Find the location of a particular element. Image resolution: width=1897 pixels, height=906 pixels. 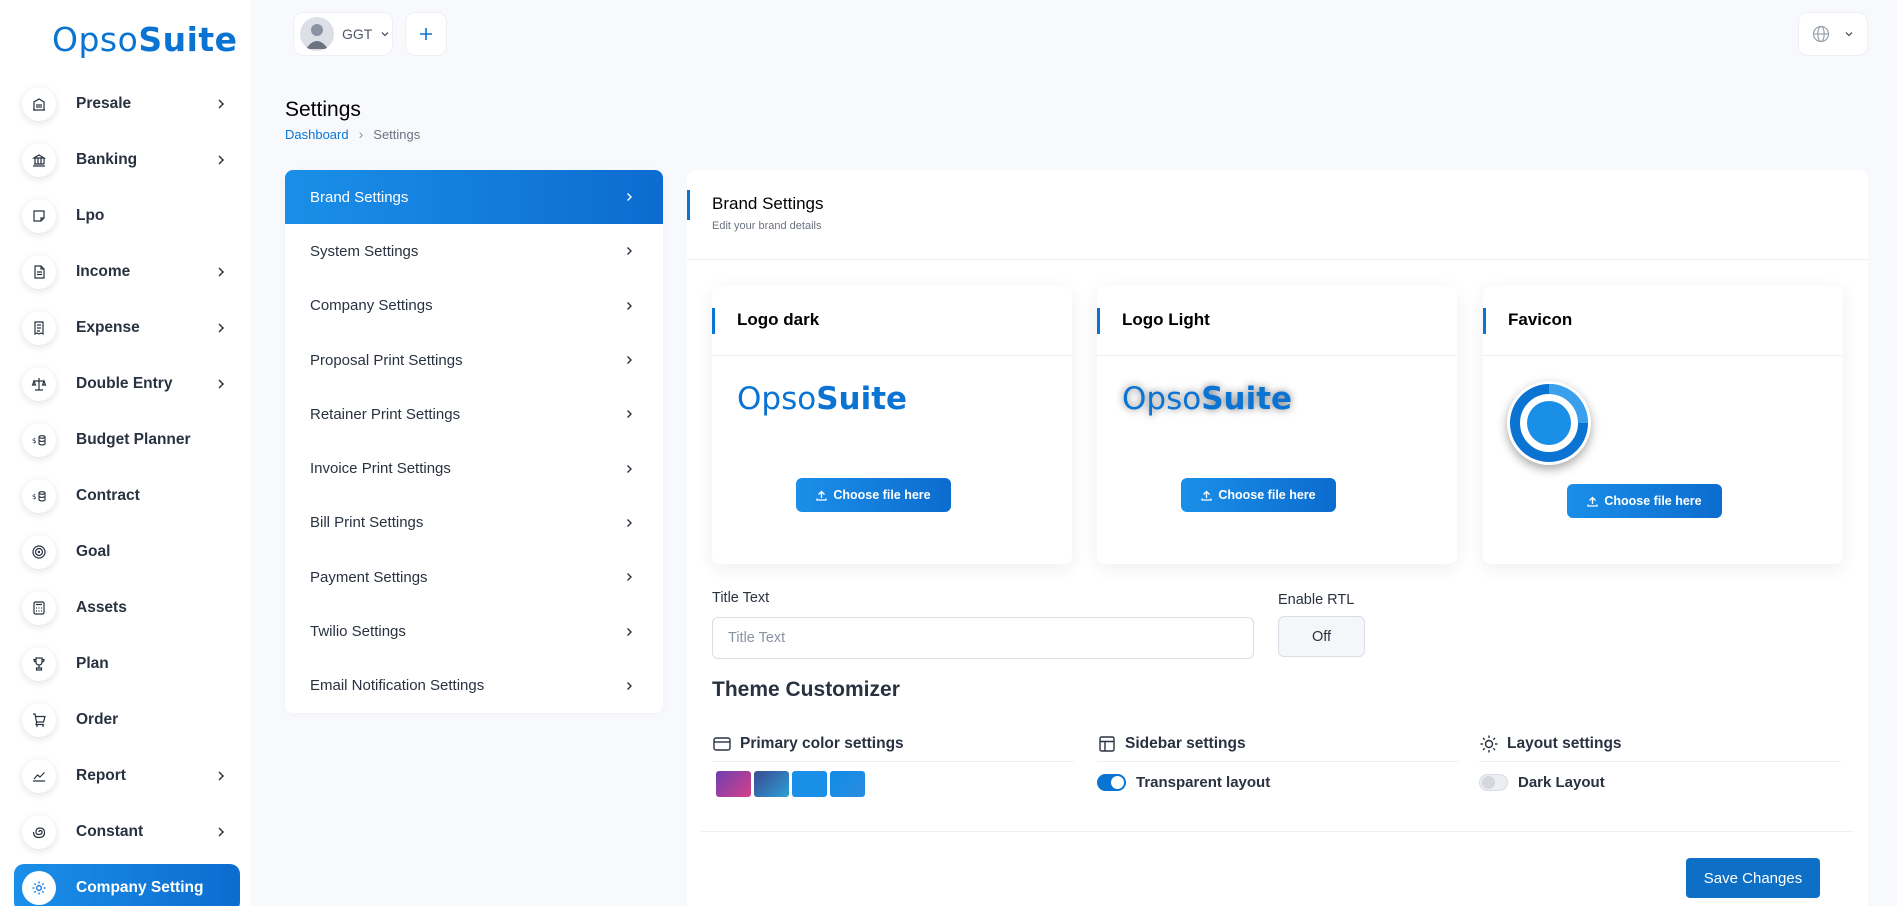

sidebar-item-plan: Plan is located at coordinates (127, 664).